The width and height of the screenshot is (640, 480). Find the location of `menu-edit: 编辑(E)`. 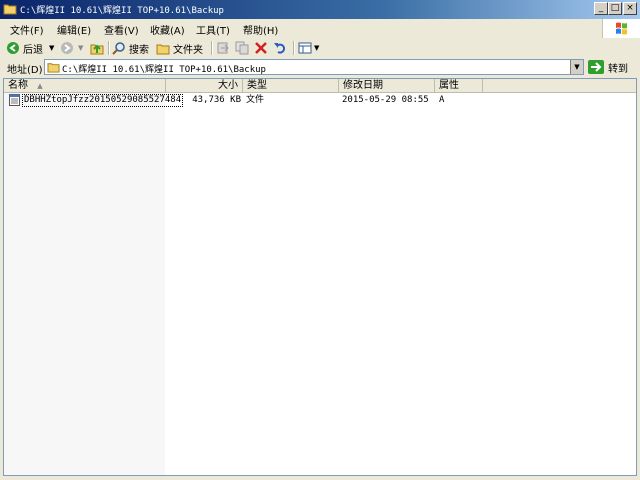

menu-edit: 编辑(E) is located at coordinates (74, 29).